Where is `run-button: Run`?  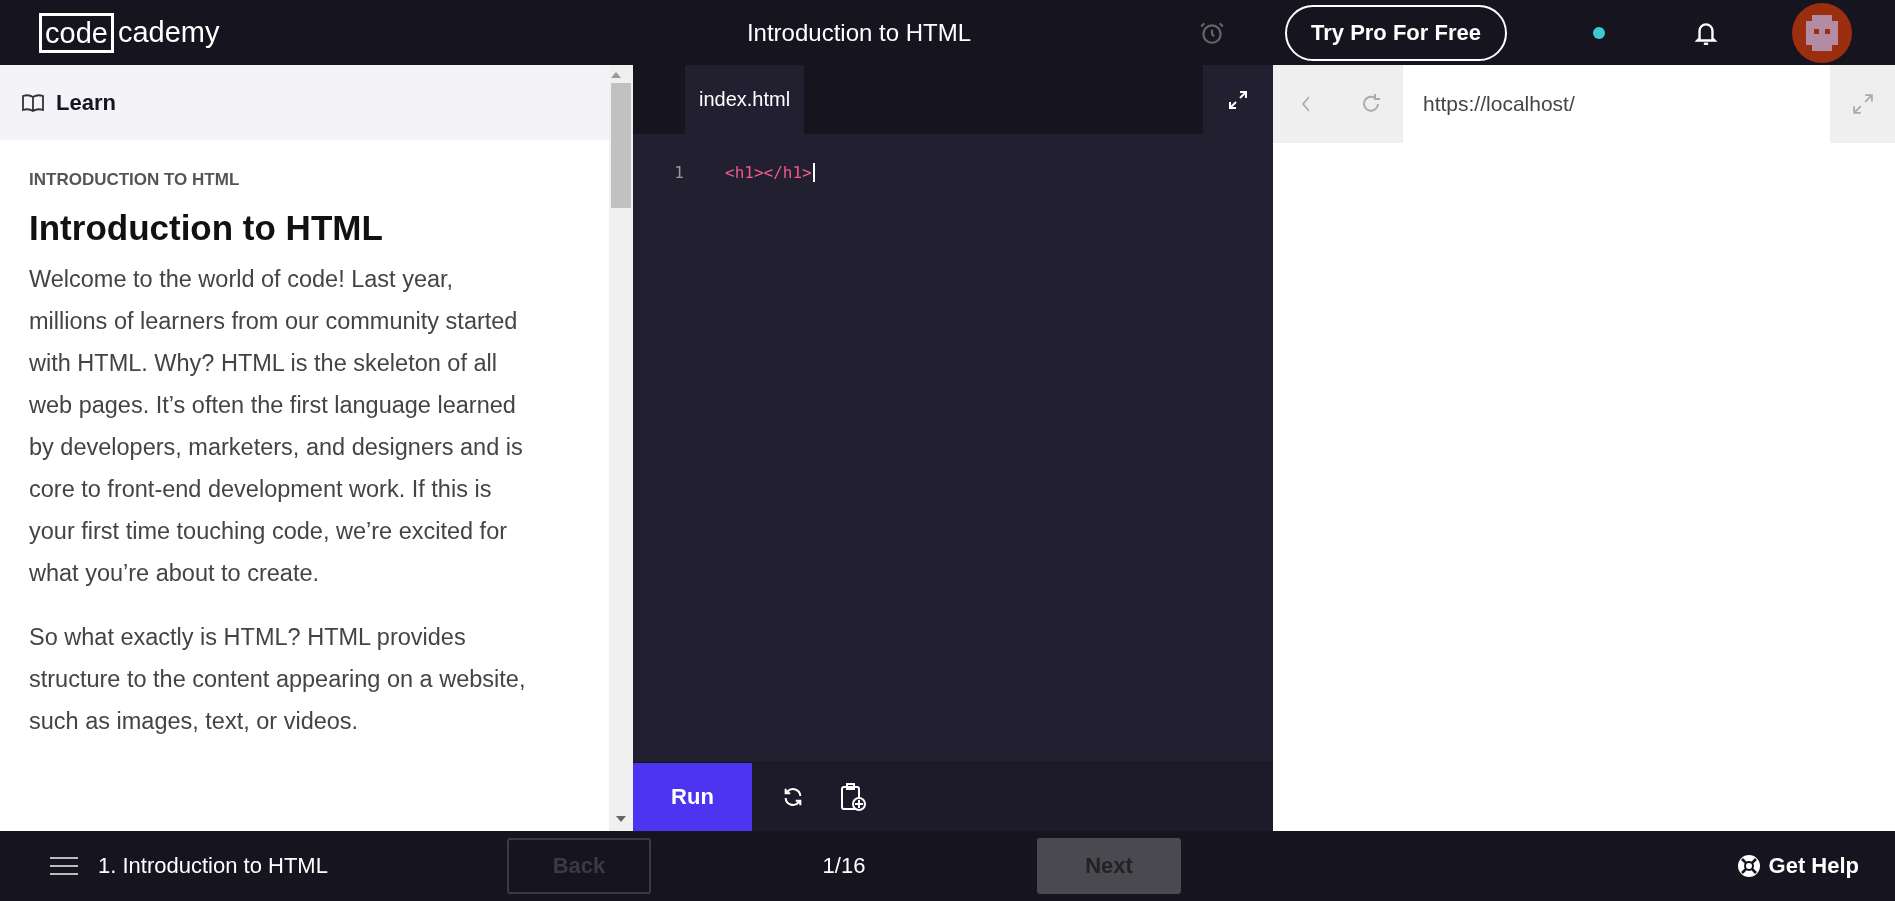 run-button: Run is located at coordinates (692, 797).